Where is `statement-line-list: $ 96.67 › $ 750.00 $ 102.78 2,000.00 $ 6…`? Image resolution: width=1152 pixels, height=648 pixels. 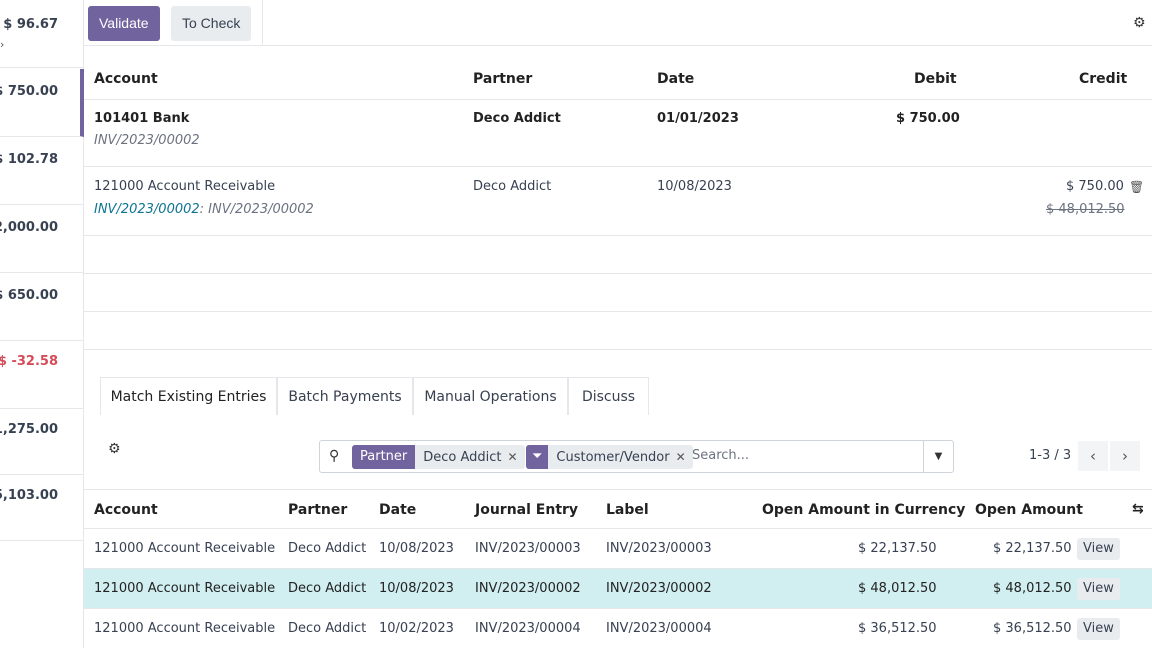
statement-line-list: $ 96.67 › $ 750.00 $ 102.78 2,000.00 $ 6… is located at coordinates (42, 324).